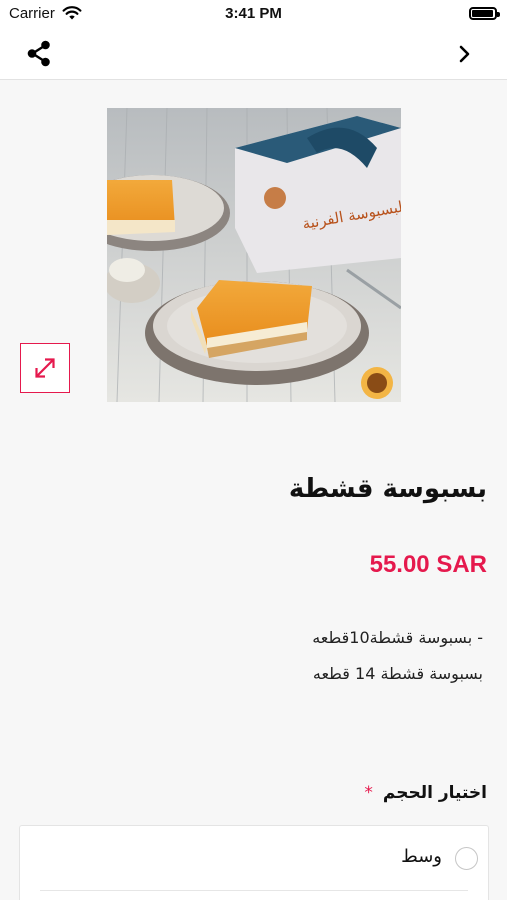 The width and height of the screenshot is (507, 900). What do you see at coordinates (421, 856) in the screenshot?
I see `option-label: وسط` at bounding box center [421, 856].